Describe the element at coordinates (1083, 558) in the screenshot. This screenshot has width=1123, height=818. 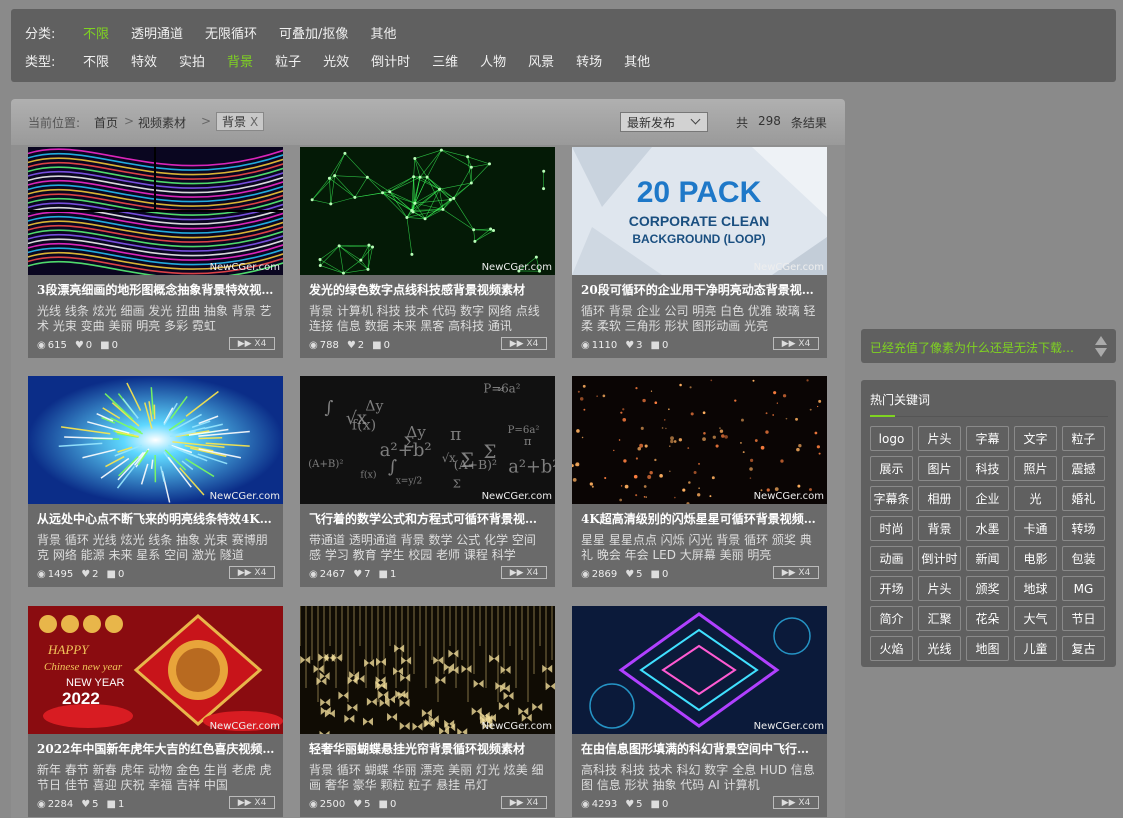
I see `hot-keyword-tag: 包装` at that location.